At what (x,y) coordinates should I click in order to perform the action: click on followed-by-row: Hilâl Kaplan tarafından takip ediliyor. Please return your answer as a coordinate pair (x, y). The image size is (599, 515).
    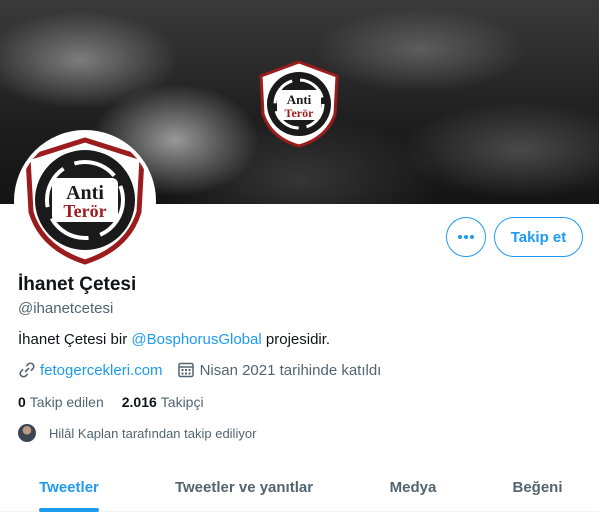
    Looking at the image, I should click on (137, 433).